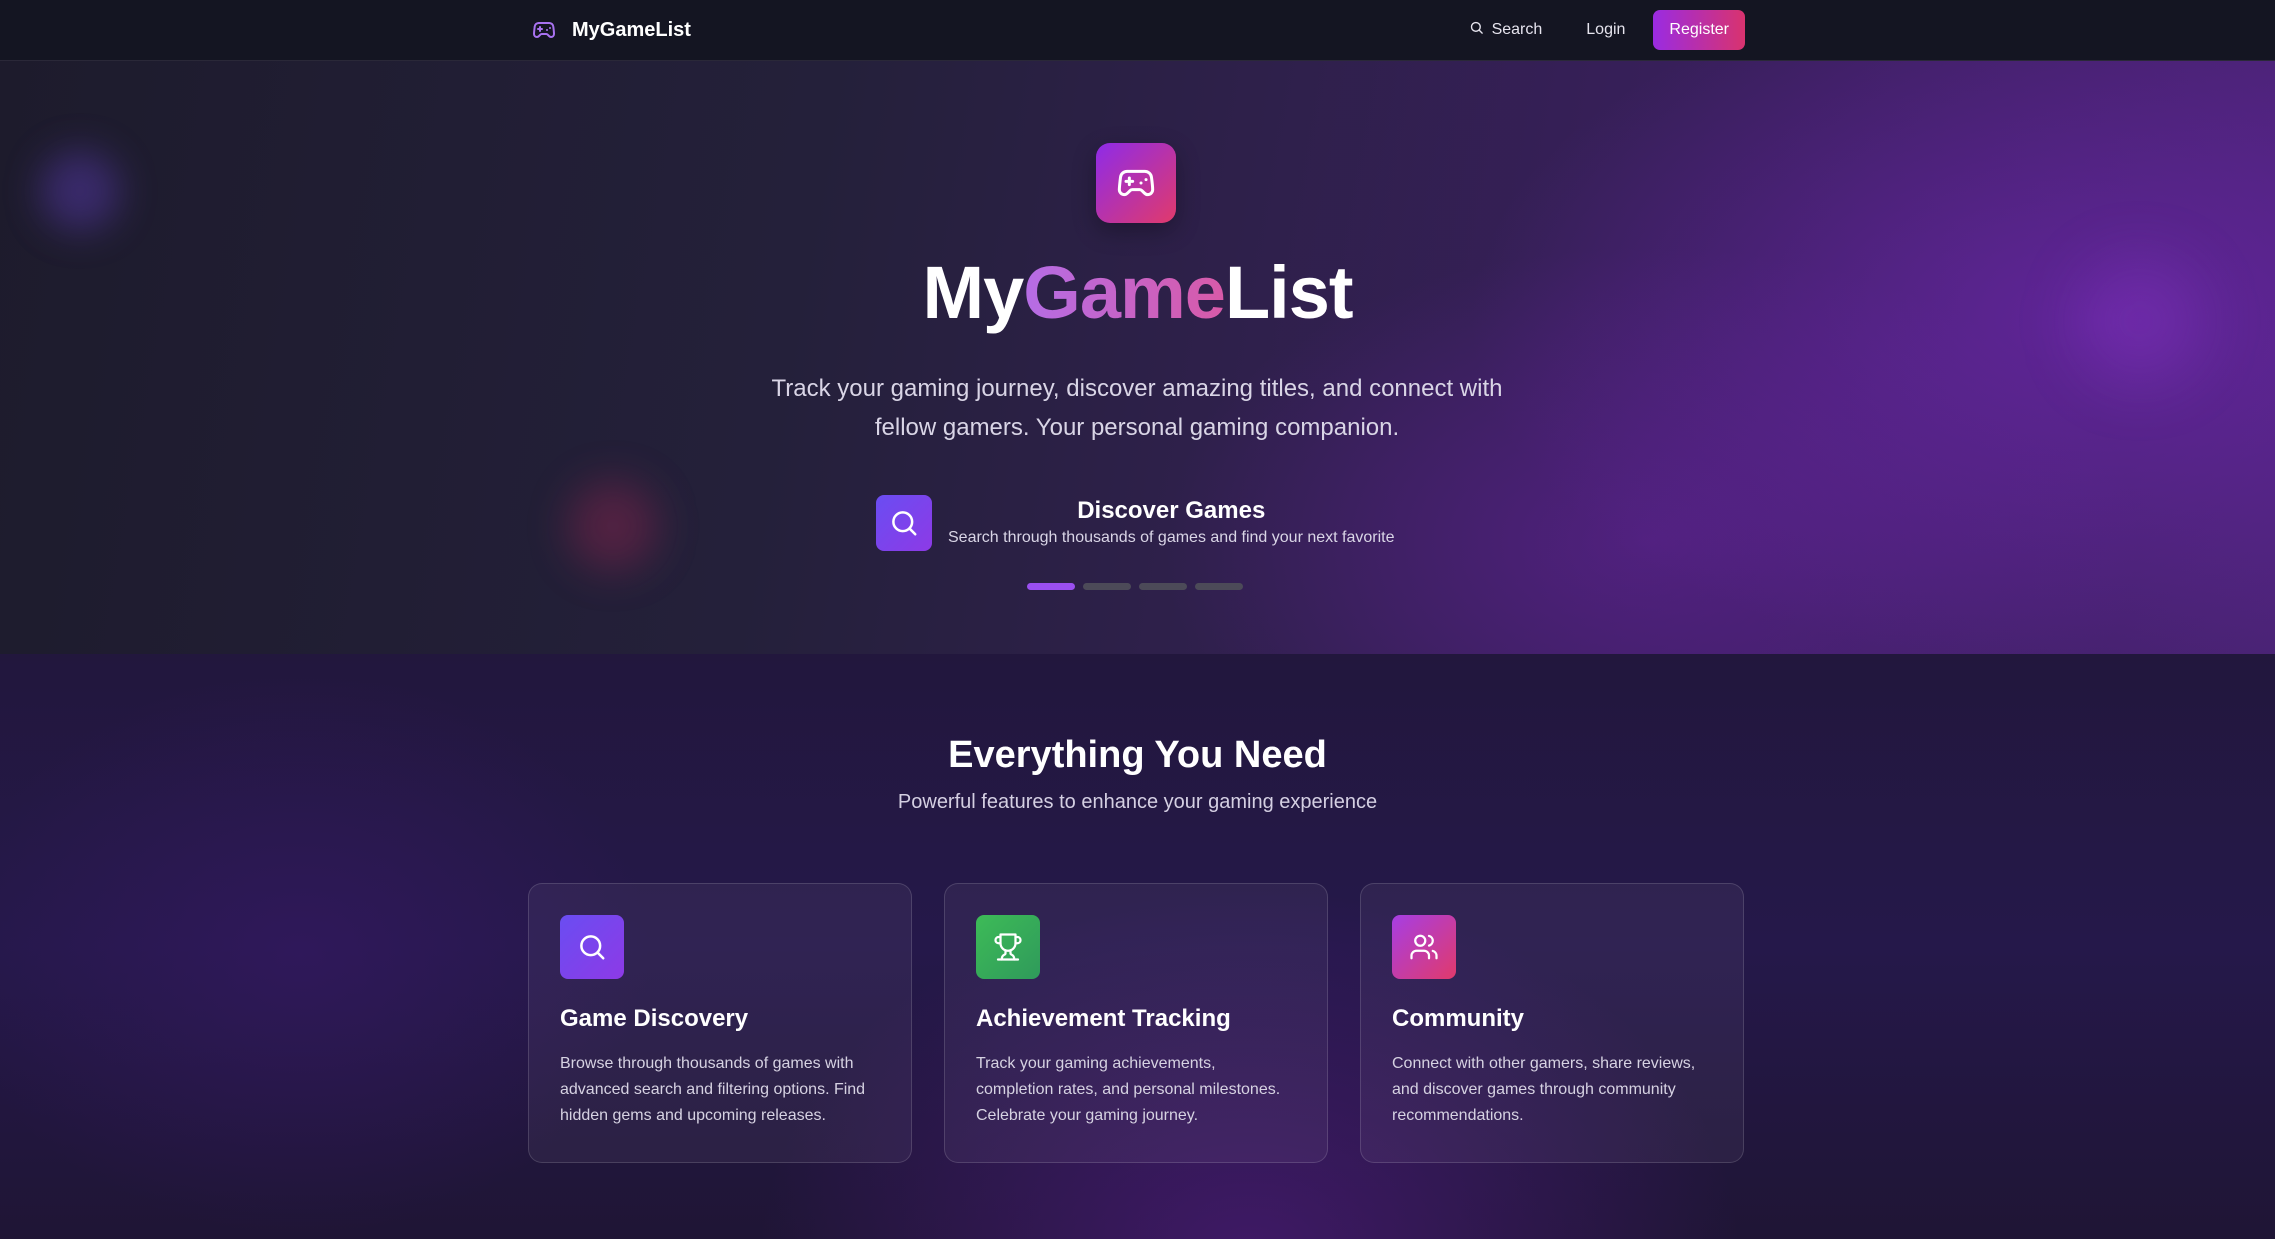  What do you see at coordinates (1135, 586) in the screenshot?
I see `carousel-indicators` at bounding box center [1135, 586].